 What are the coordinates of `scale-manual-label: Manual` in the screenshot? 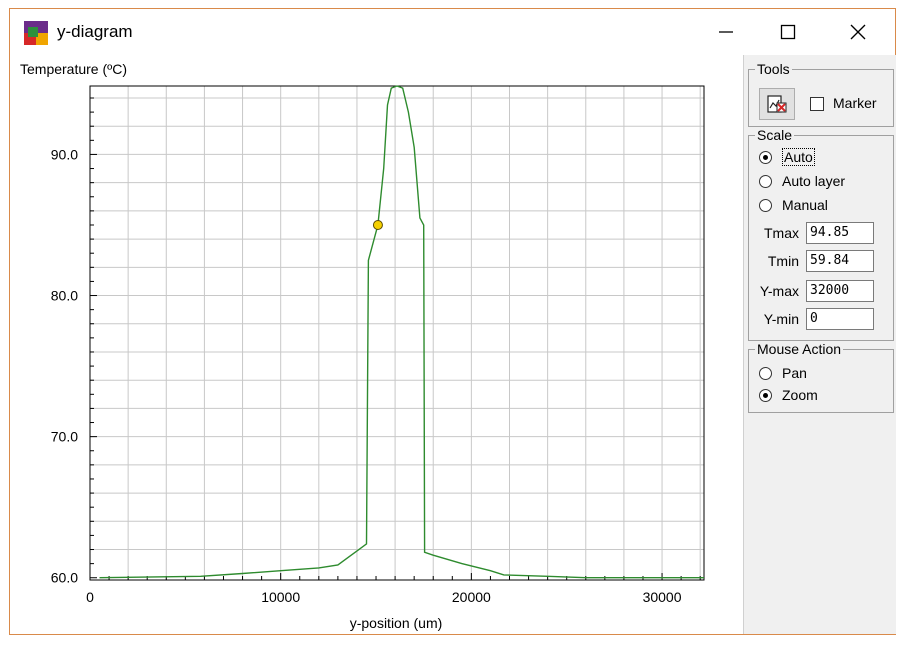 It's located at (805, 205).